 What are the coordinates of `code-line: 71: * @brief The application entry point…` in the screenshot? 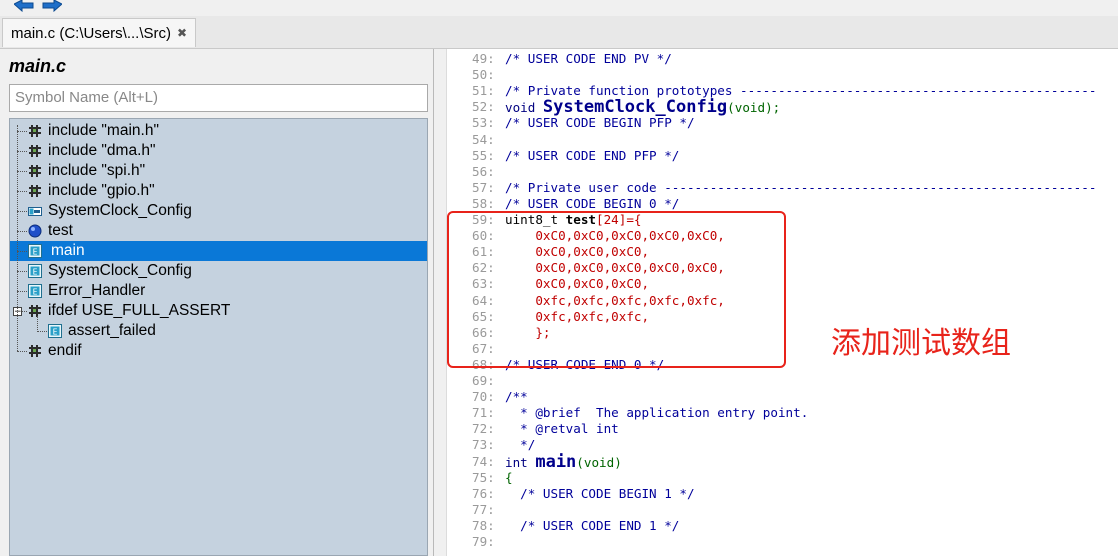 It's located at (776, 413).